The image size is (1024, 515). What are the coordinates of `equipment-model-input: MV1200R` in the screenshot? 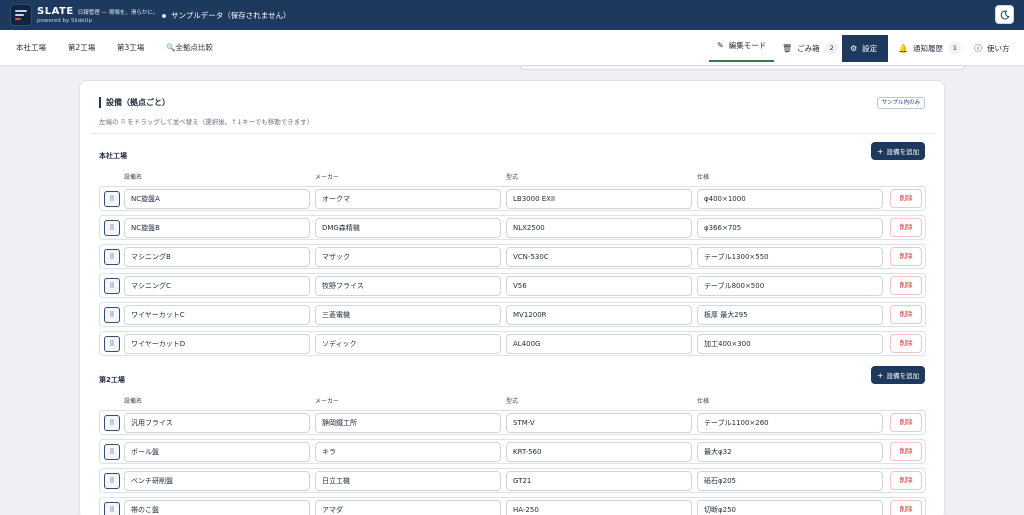 It's located at (599, 315).